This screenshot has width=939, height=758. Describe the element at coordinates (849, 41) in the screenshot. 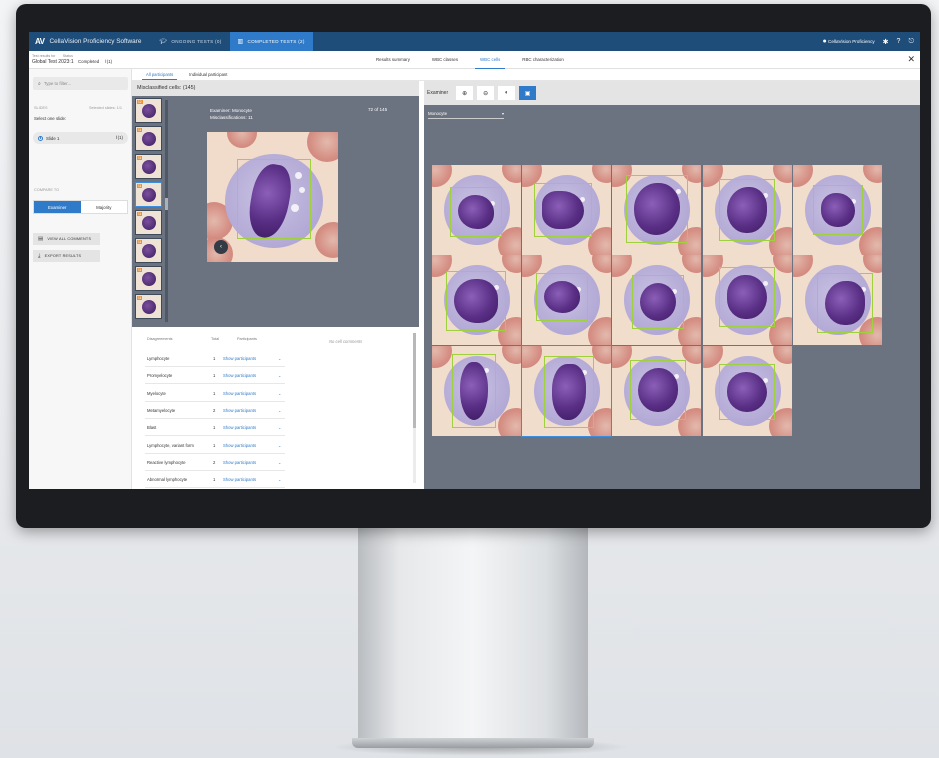

I see `user-menu: ● CellaVision Proficiency` at that location.